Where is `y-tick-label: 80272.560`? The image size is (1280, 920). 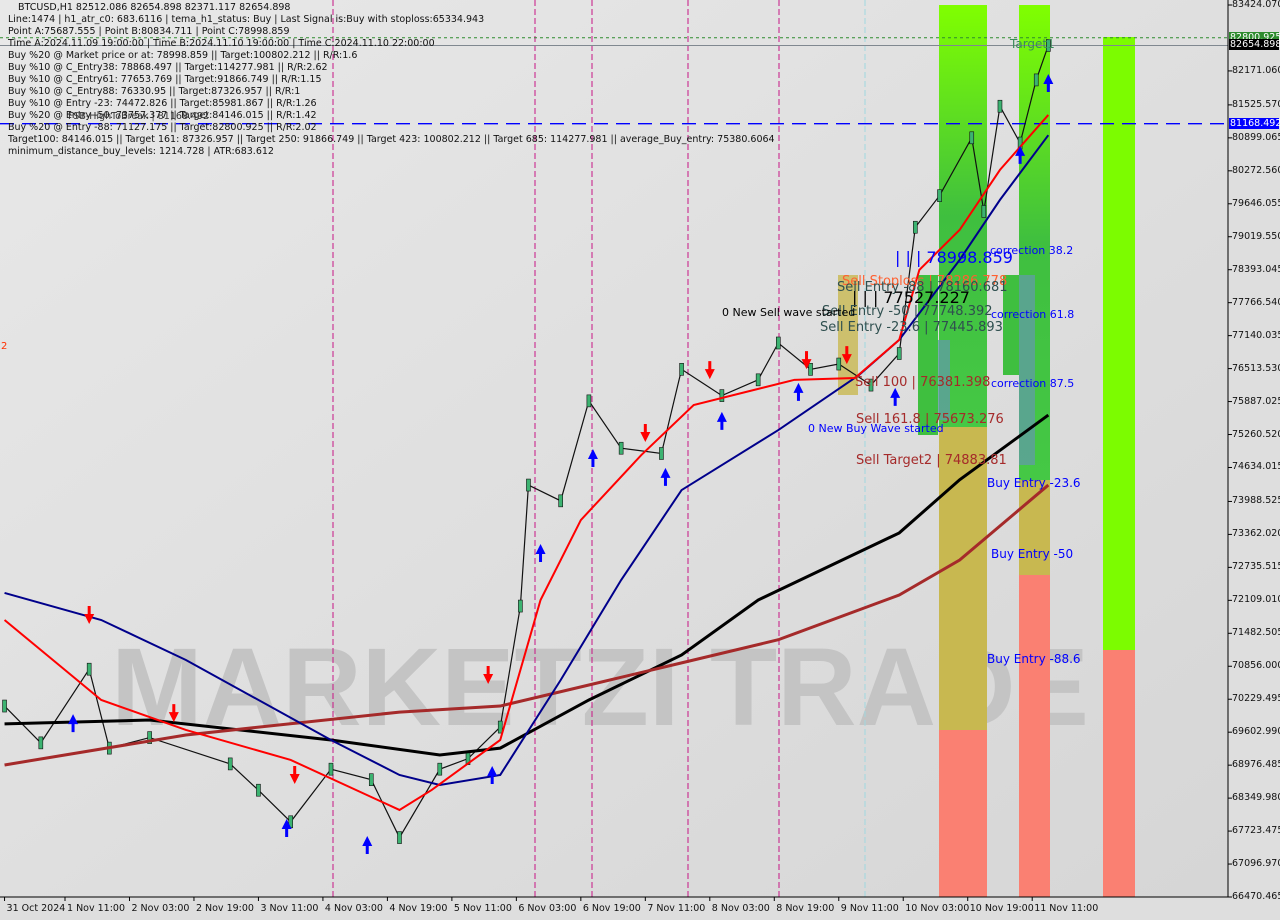 y-tick-label: 80272.560 is located at coordinates (1256, 170).